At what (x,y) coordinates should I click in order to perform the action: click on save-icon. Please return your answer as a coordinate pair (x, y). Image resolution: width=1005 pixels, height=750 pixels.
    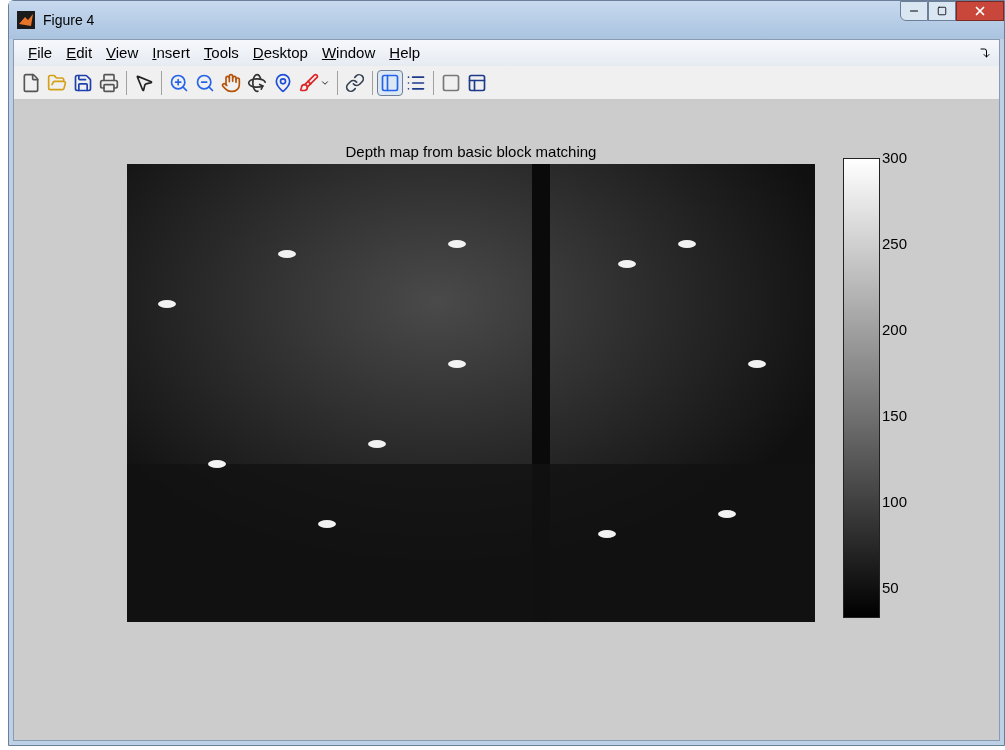
    Looking at the image, I should click on (83, 82).